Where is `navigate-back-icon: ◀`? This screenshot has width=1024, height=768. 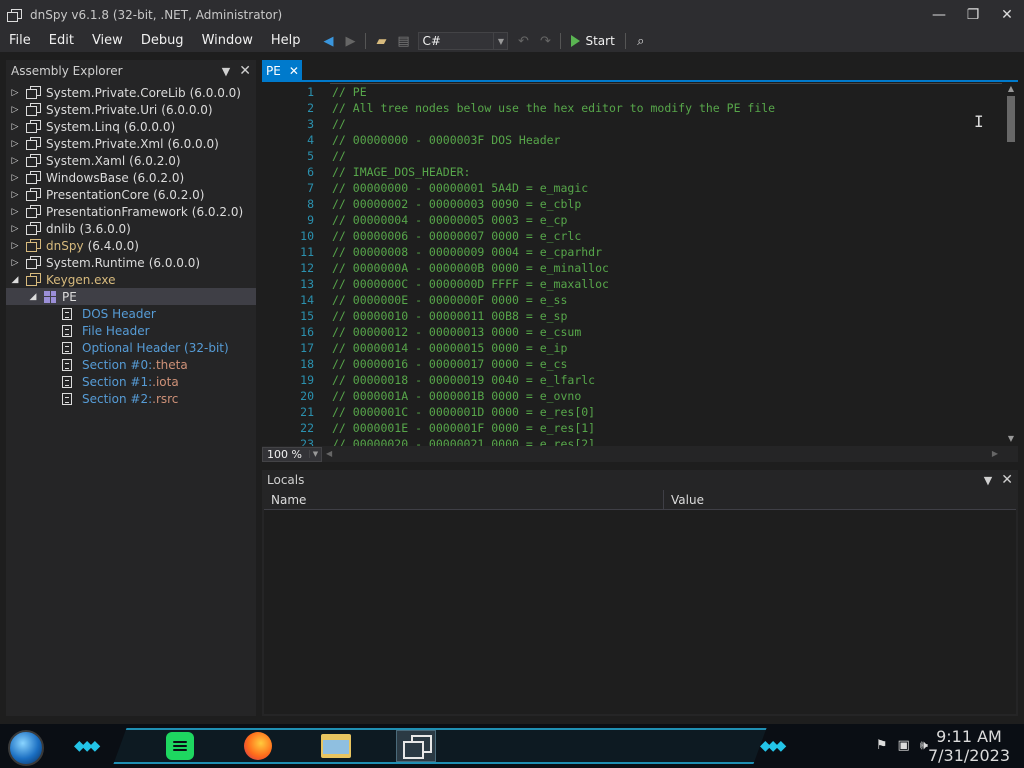
navigate-back-icon: ◀ is located at coordinates (328, 41).